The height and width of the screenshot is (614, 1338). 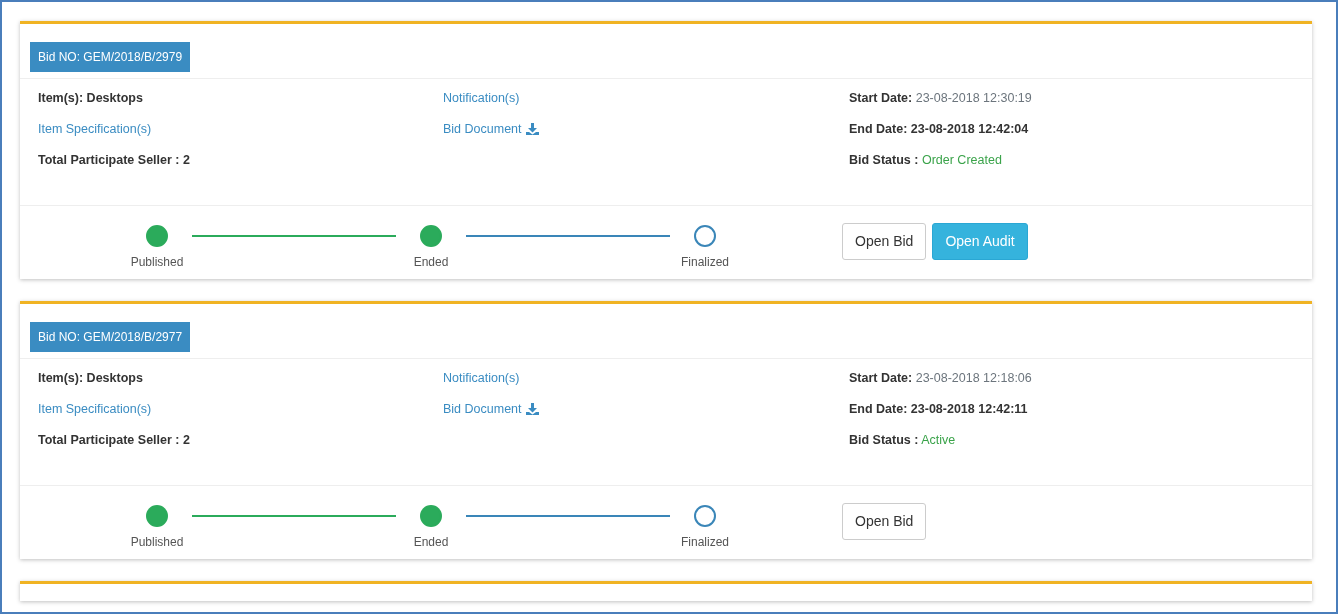 I want to click on open-audit-button: Open Audit, so click(x=980, y=241).